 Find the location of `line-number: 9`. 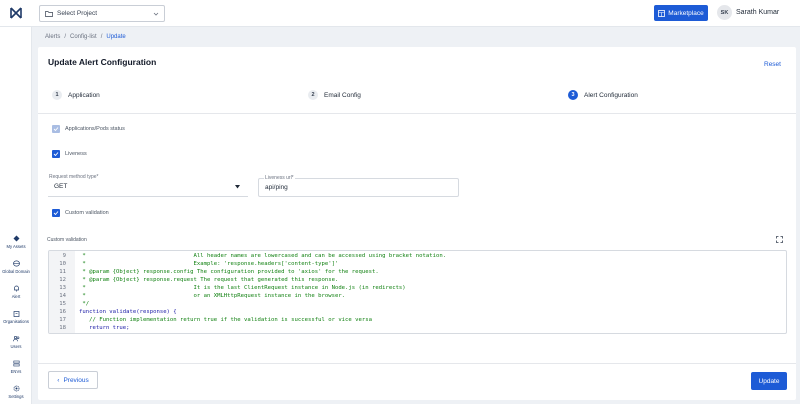

line-number: 9 is located at coordinates (64, 256).